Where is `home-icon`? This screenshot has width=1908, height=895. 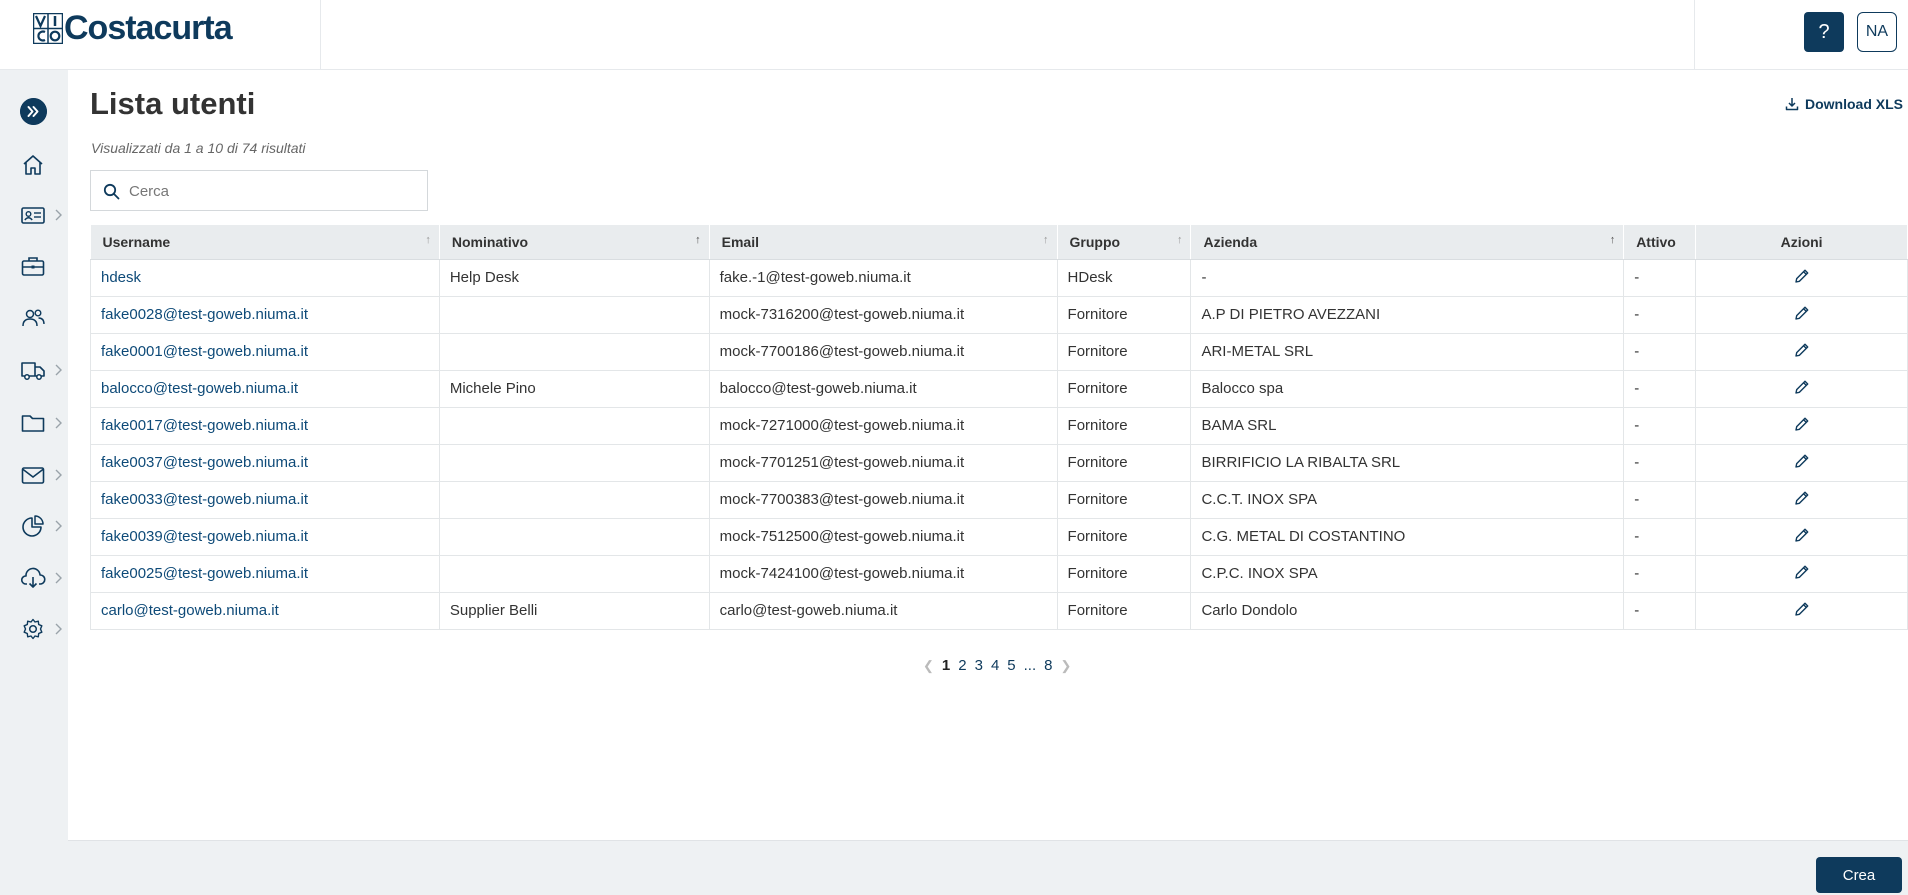
home-icon is located at coordinates (33, 165).